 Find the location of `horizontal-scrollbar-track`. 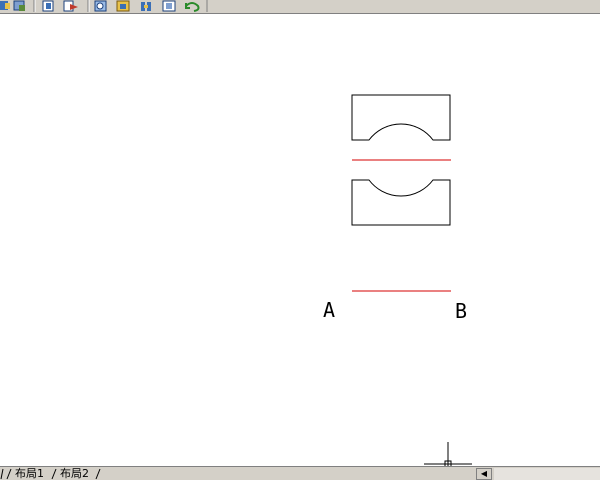

horizontal-scrollbar-track is located at coordinates (547, 474).